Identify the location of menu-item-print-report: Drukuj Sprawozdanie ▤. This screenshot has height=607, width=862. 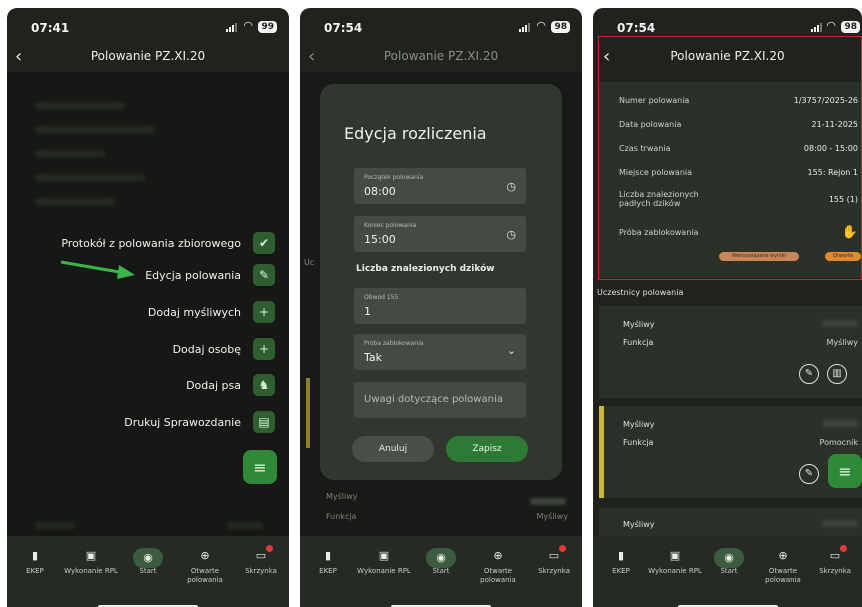
(199, 422).